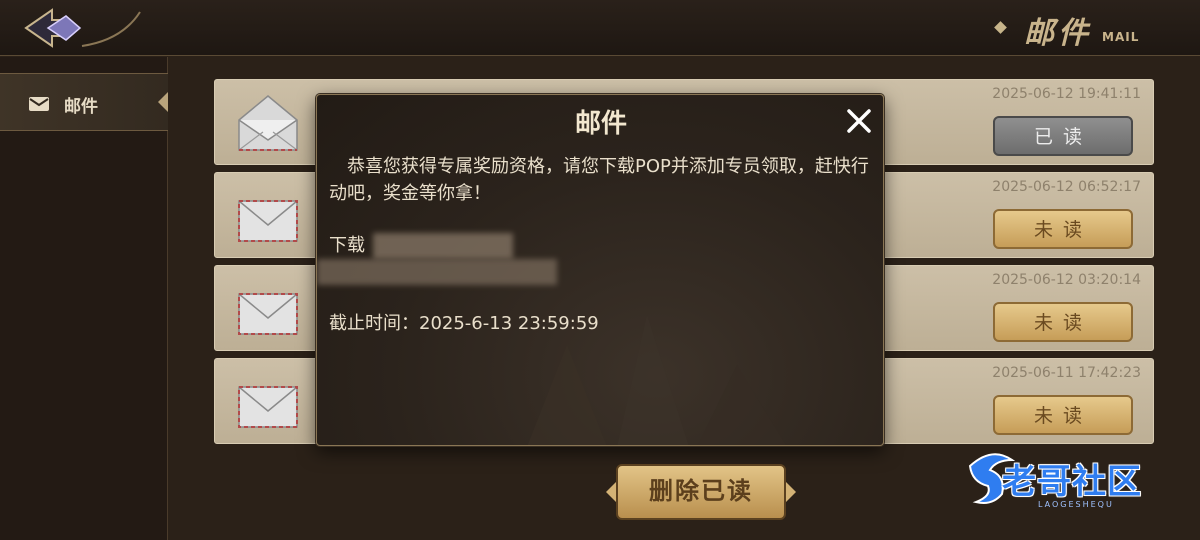 The width and height of the screenshot is (1200, 540). I want to click on sidebar-item-label: 邮件, so click(81, 107).